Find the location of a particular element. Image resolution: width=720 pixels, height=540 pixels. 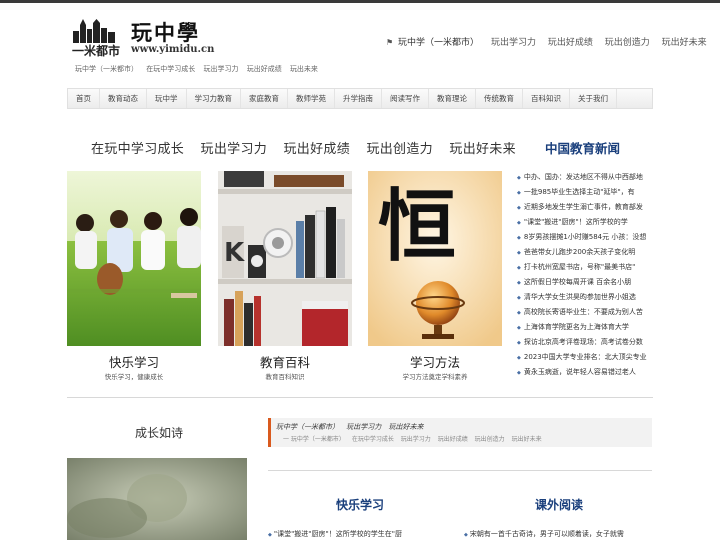

news-item: ◆ "课堂"搬进"厨房"！这所学校的学 is located at coordinates (587, 222).